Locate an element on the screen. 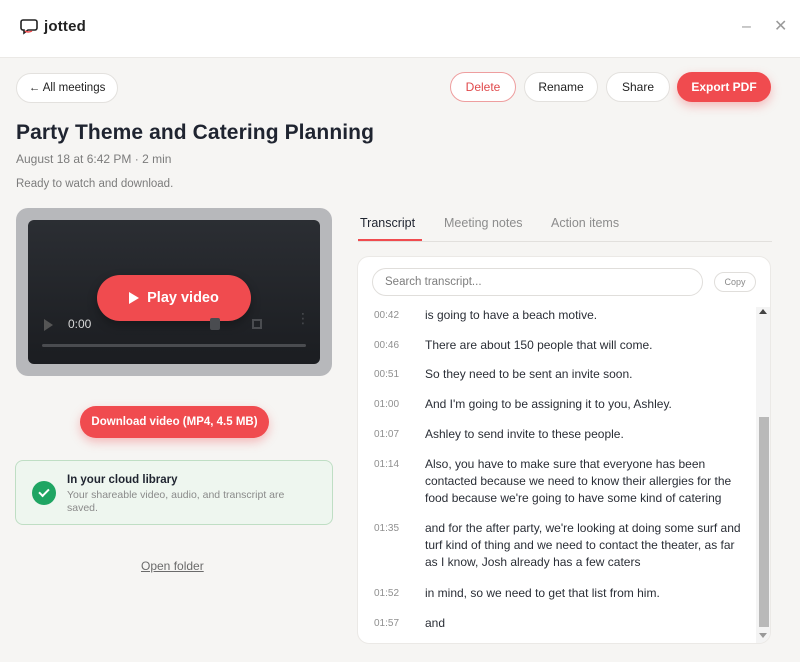 The height and width of the screenshot is (662, 800). timestamp: 01:52 is located at coordinates (386, 593).